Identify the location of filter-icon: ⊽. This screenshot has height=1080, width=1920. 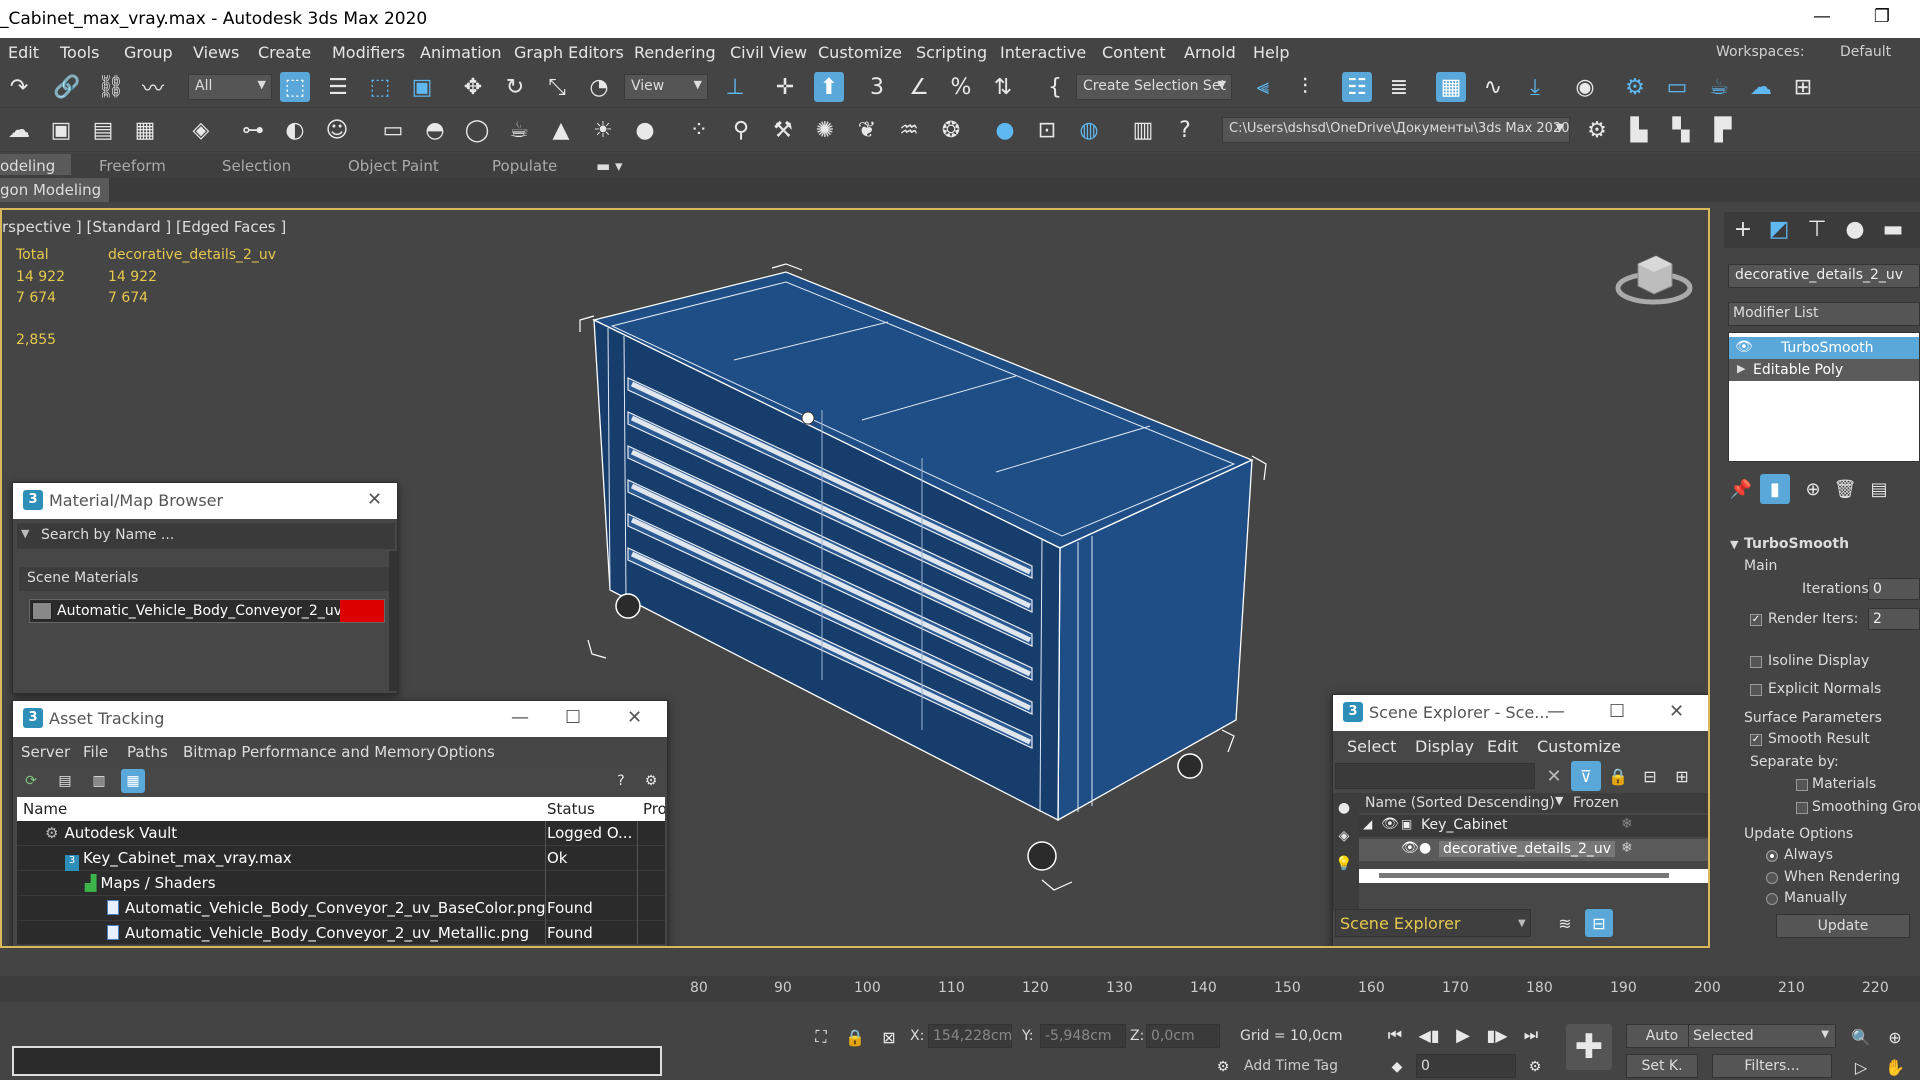
(1586, 776).